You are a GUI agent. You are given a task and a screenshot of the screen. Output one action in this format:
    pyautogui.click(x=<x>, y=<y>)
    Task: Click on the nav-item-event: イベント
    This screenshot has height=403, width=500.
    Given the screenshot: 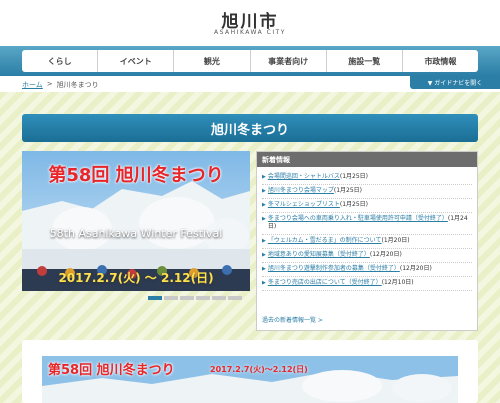 What is the action you would take?
    pyautogui.click(x=136, y=61)
    